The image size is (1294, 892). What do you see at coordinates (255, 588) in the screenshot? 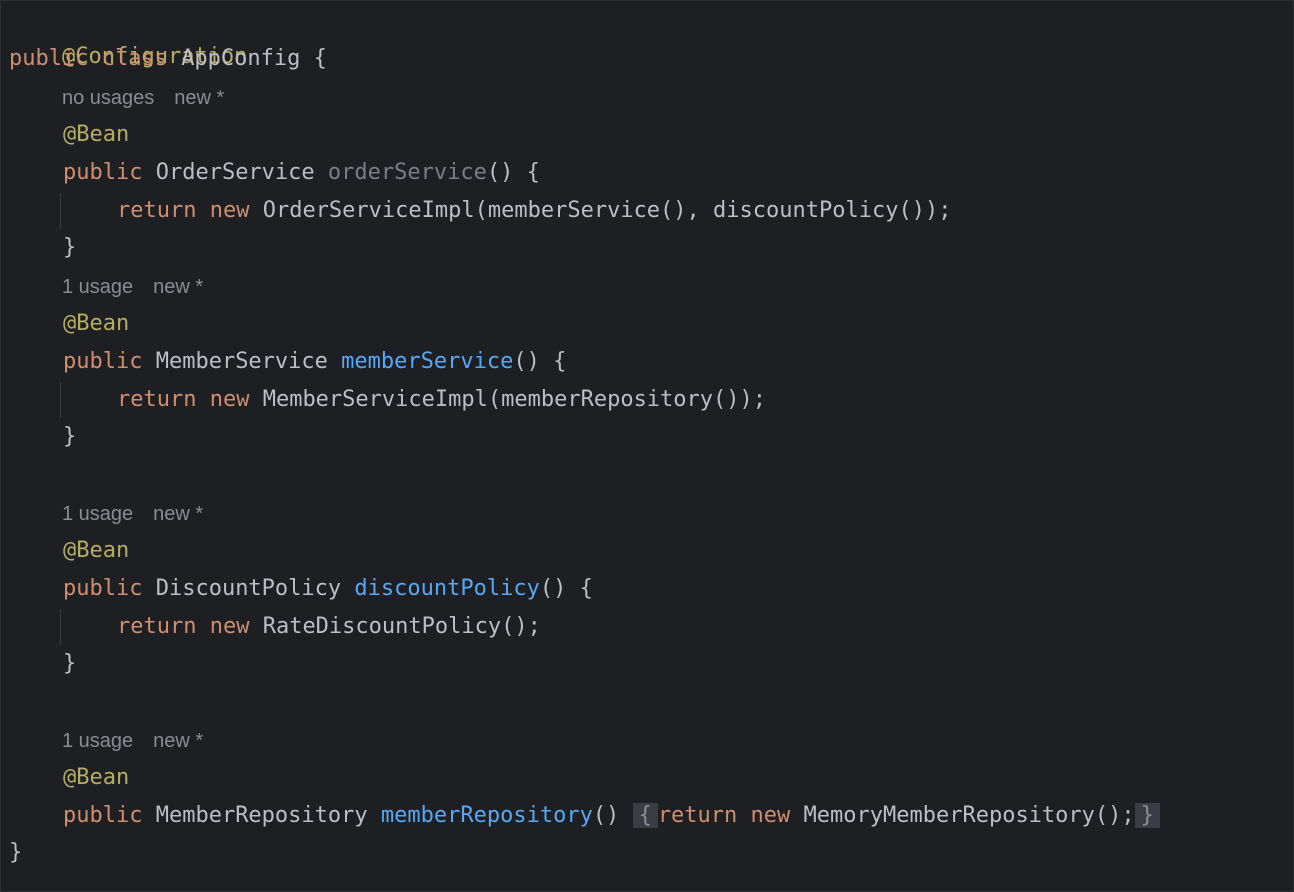
I see `return-type: DiscountPolicy` at bounding box center [255, 588].